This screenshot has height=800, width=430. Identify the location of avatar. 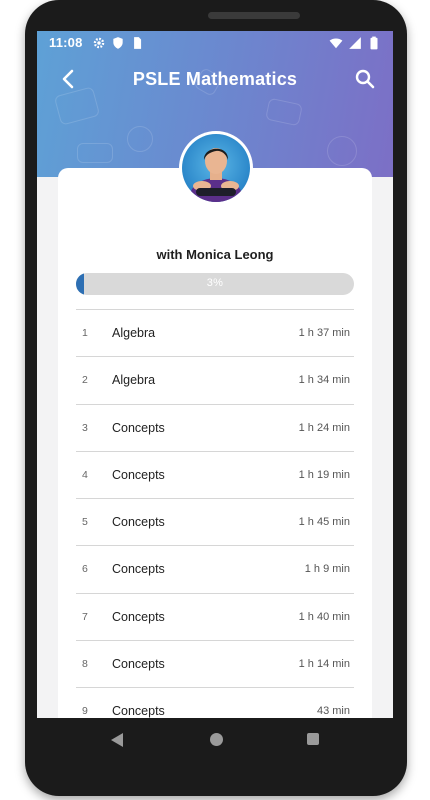
(216, 168).